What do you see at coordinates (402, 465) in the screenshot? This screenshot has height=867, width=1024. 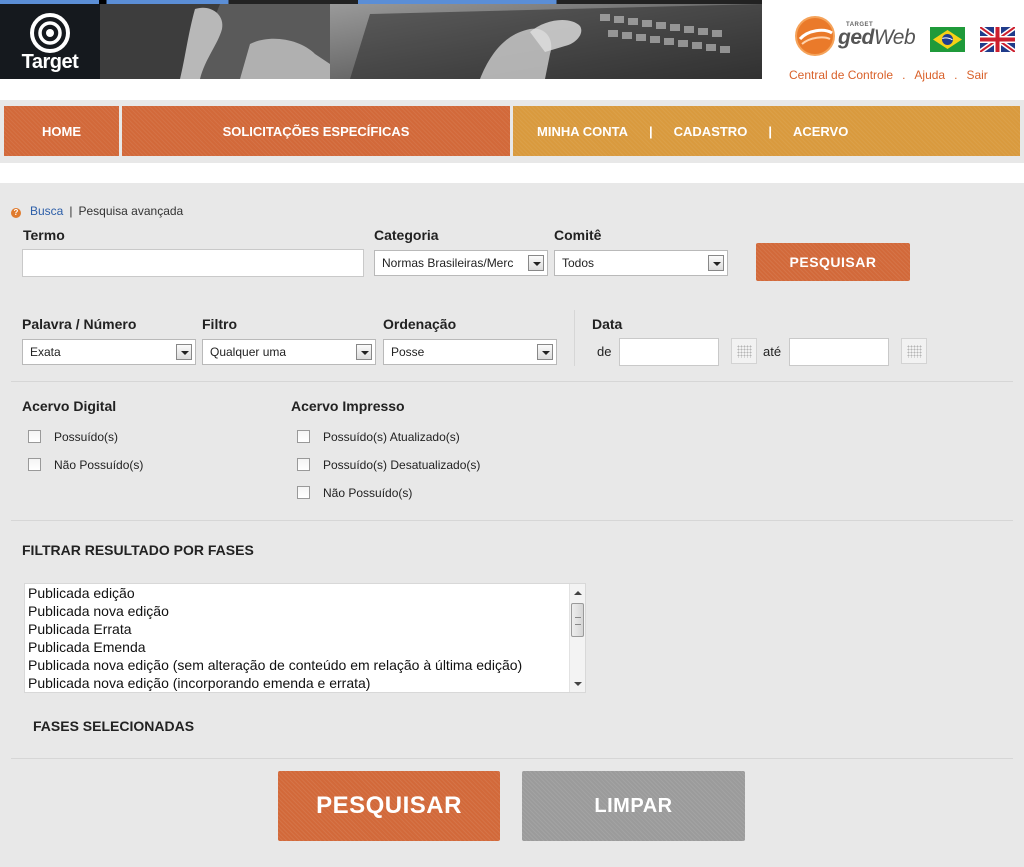 I see `acervo-impresso-desatualizados-label: Possuído(s) Desatualizado(s)` at bounding box center [402, 465].